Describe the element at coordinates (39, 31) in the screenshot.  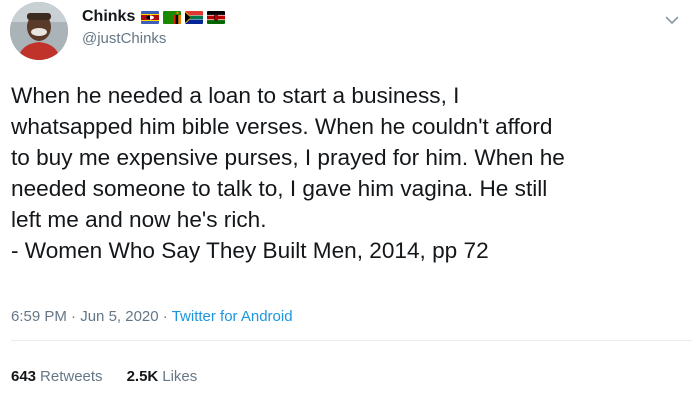
I see `avatar` at that location.